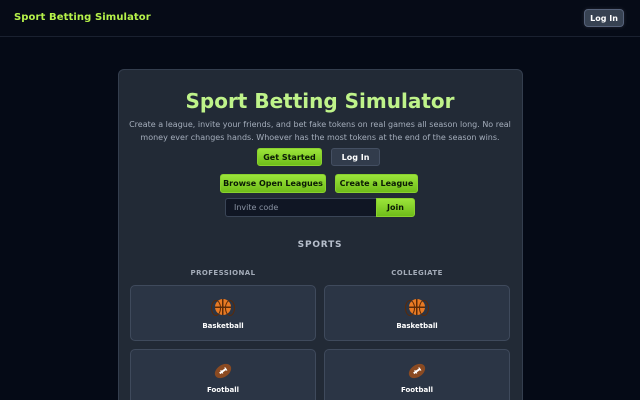 This screenshot has width=640, height=400. What do you see at coordinates (395, 207) in the screenshot?
I see `join-button: Join` at bounding box center [395, 207].